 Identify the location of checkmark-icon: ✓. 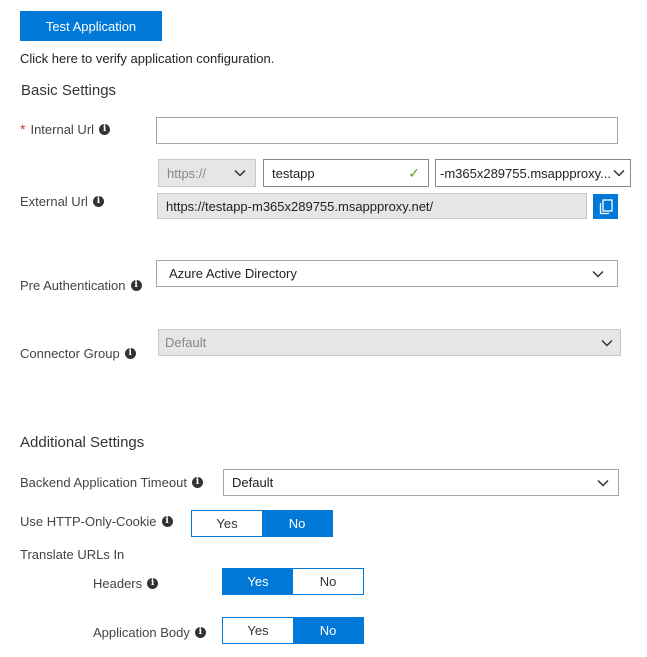
(414, 172).